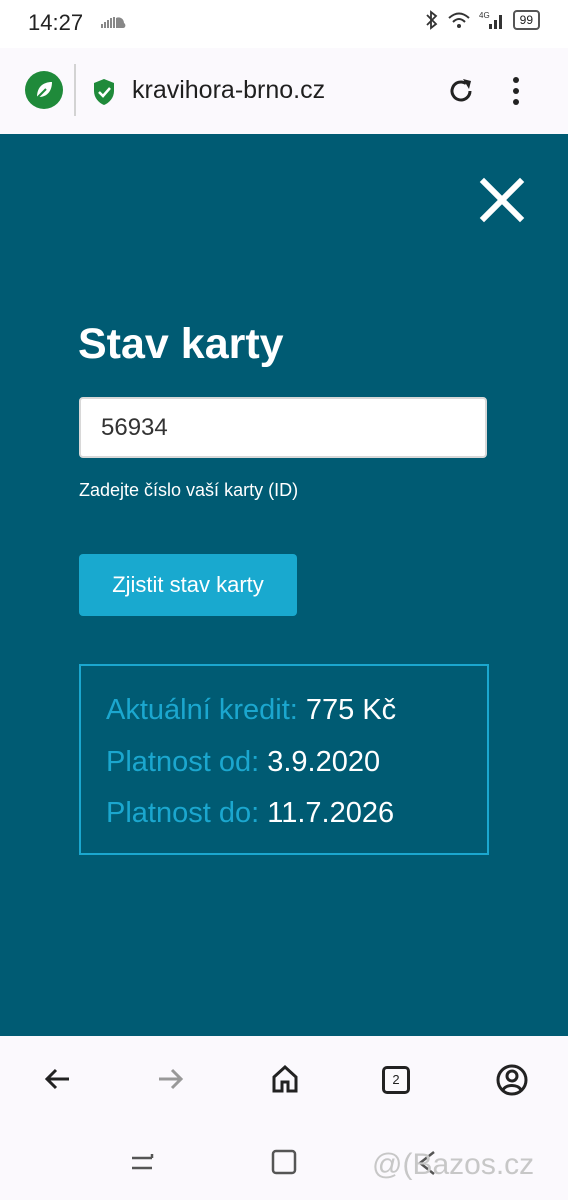 This screenshot has width=568, height=1200. I want to click on credit-label: Aktuální kredit:, so click(202, 710).